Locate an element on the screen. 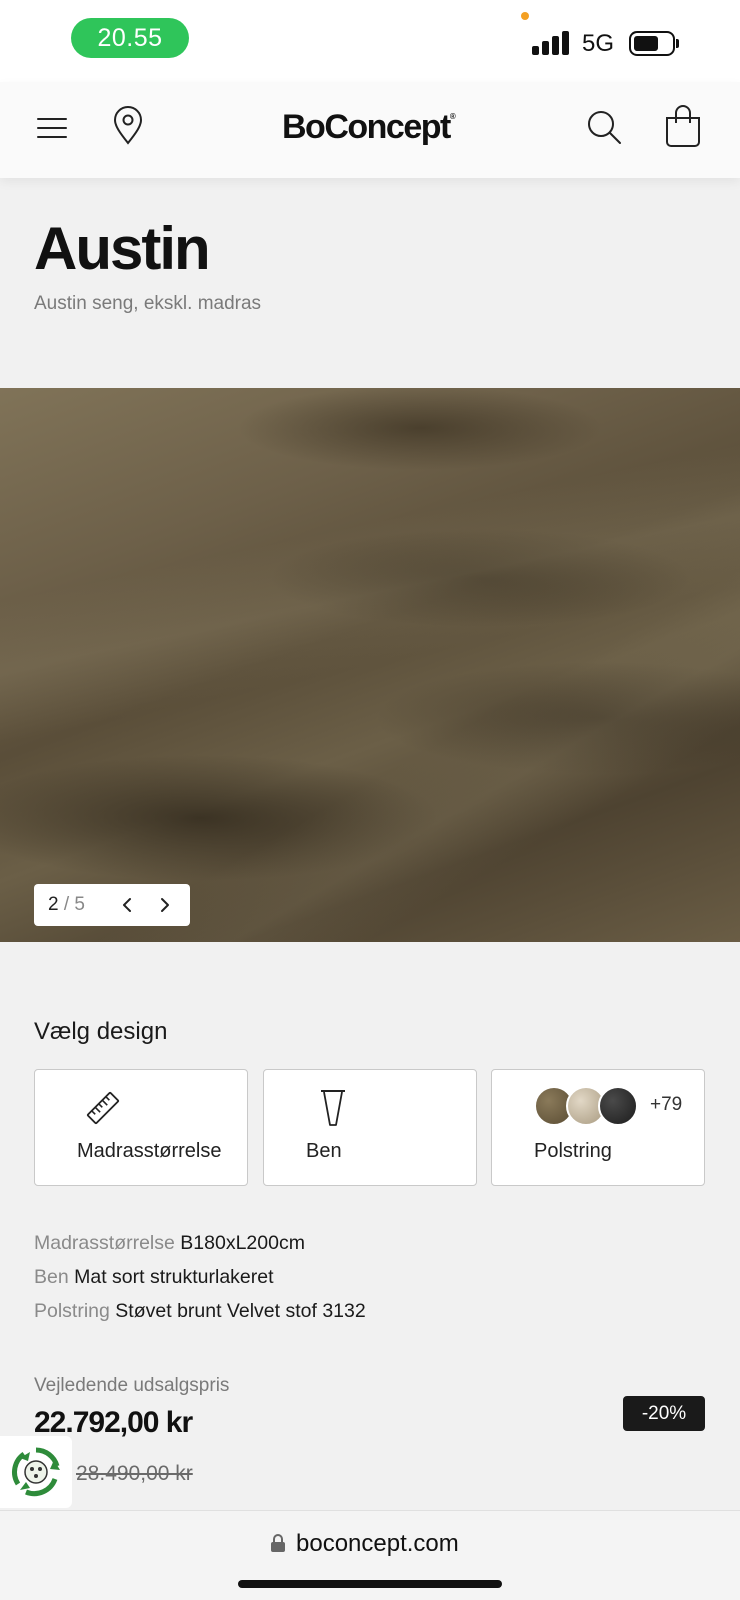 This screenshot has height=1600, width=740. menu-icon is located at coordinates (52, 128).